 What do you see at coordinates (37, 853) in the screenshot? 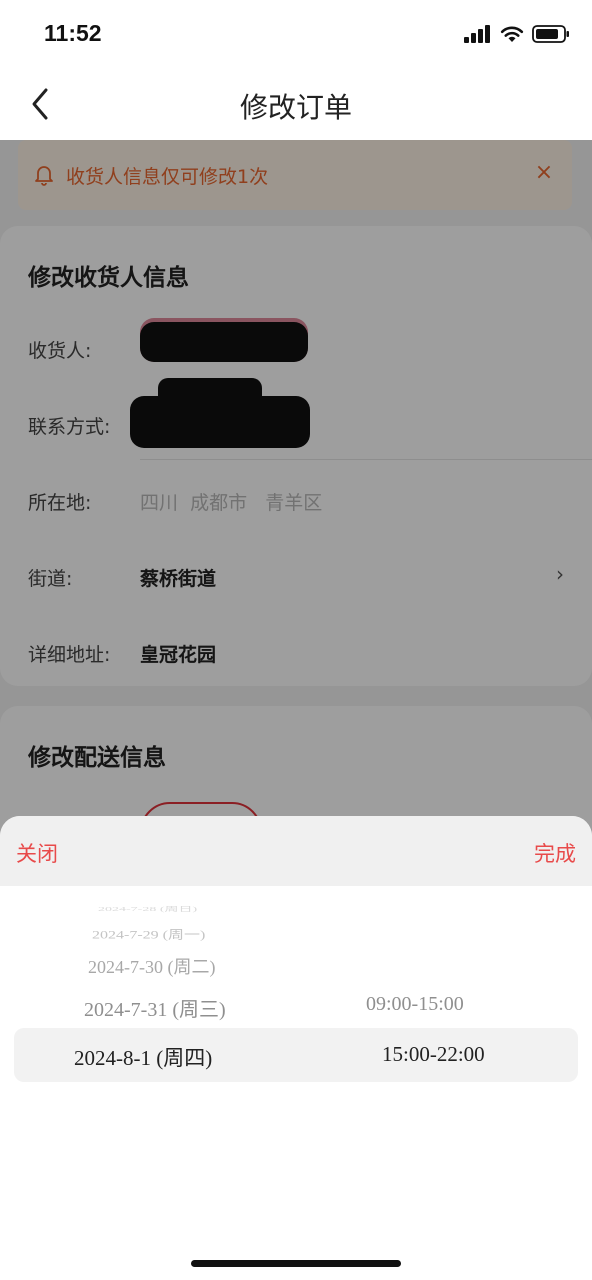
I see `close-button: 关闭` at bounding box center [37, 853].